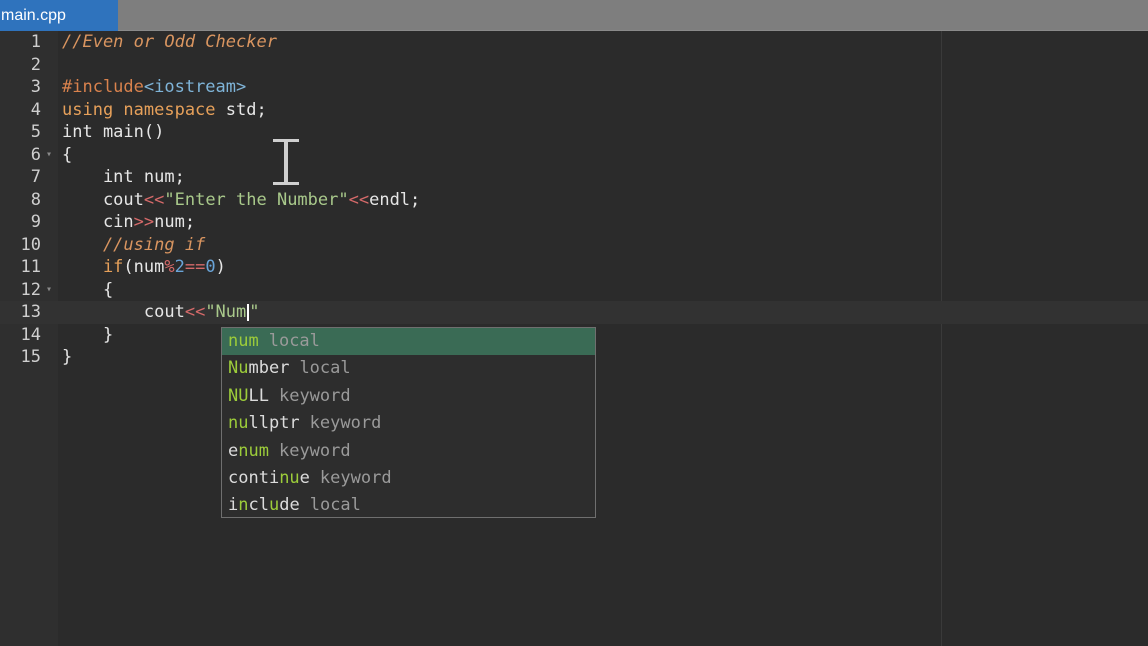 The width and height of the screenshot is (1148, 646). Describe the element at coordinates (35, 64) in the screenshot. I see `line-number: 2` at that location.